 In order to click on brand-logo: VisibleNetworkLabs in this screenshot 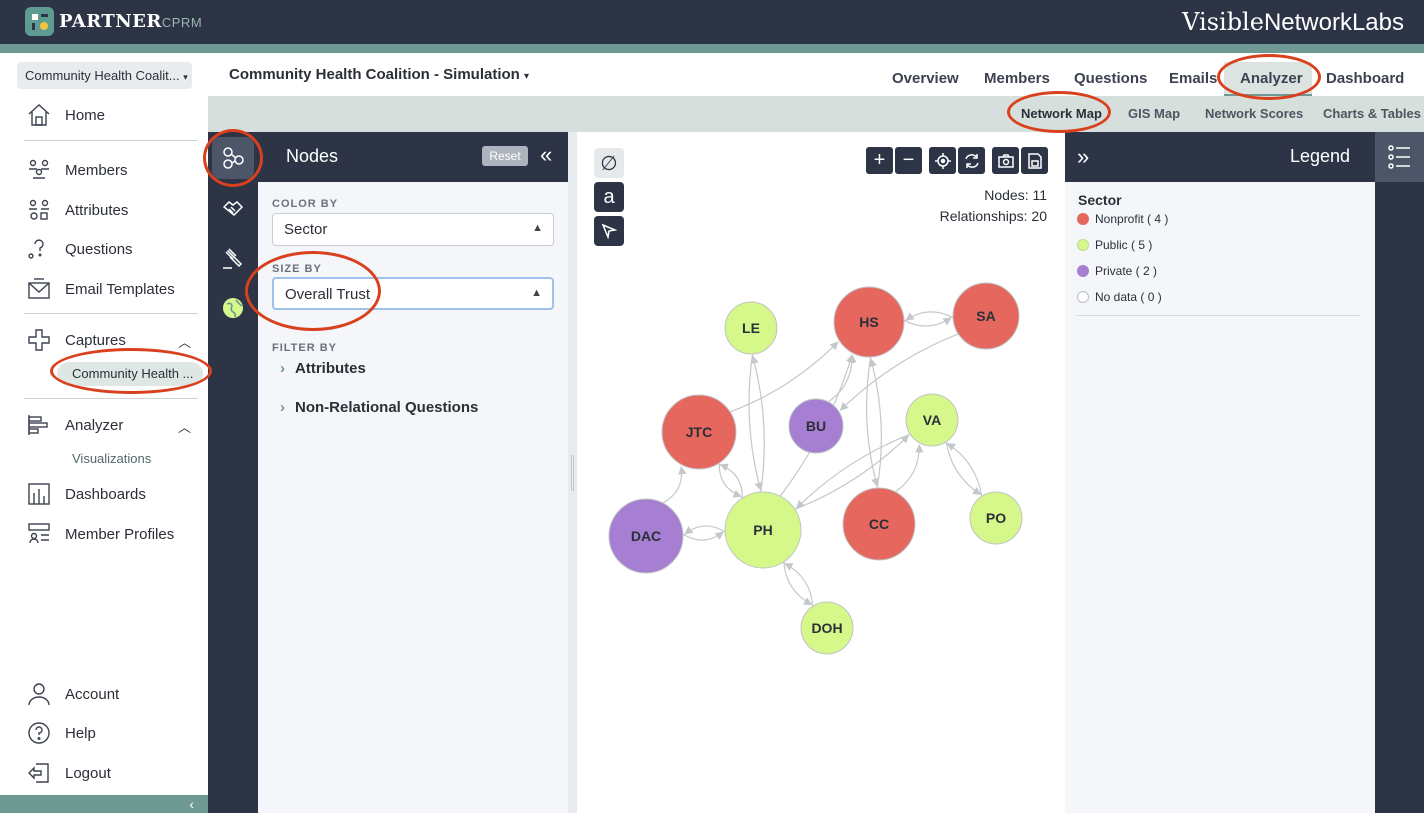, I will do `click(1293, 22)`.